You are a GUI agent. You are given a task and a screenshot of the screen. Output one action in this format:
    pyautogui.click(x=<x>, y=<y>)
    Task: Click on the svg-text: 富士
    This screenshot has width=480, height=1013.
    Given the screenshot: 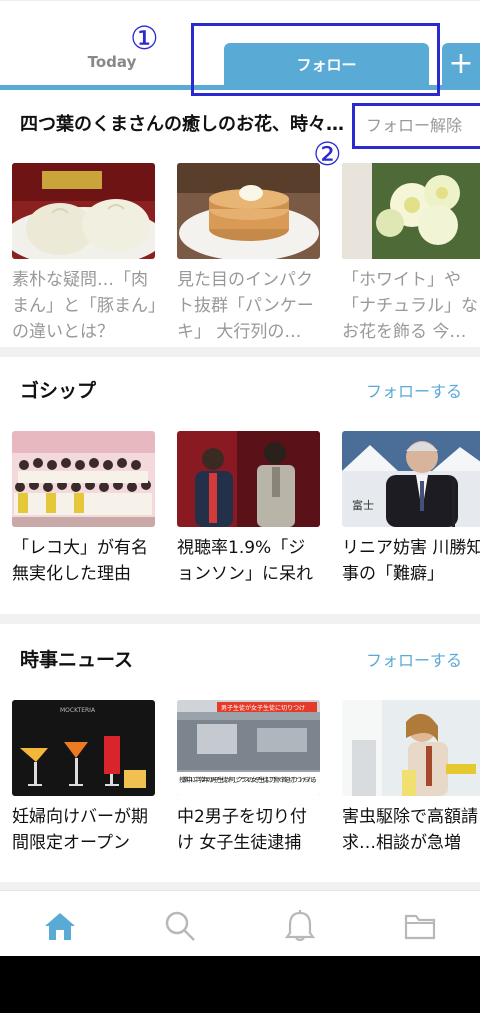 What is the action you would take?
    pyautogui.click(x=363, y=505)
    